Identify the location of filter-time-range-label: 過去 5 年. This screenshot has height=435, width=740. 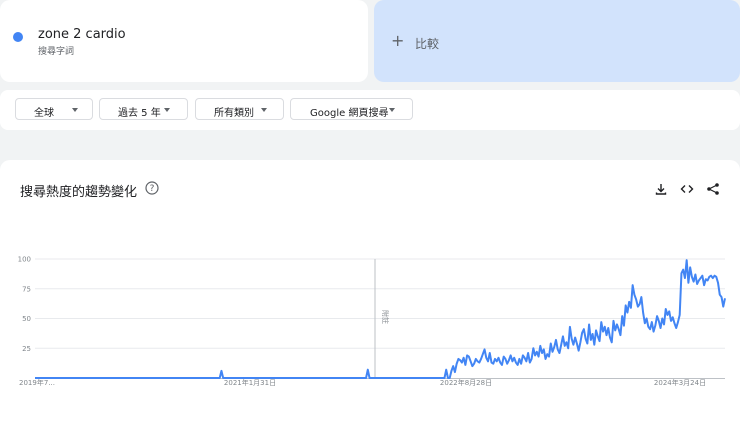
(139, 113).